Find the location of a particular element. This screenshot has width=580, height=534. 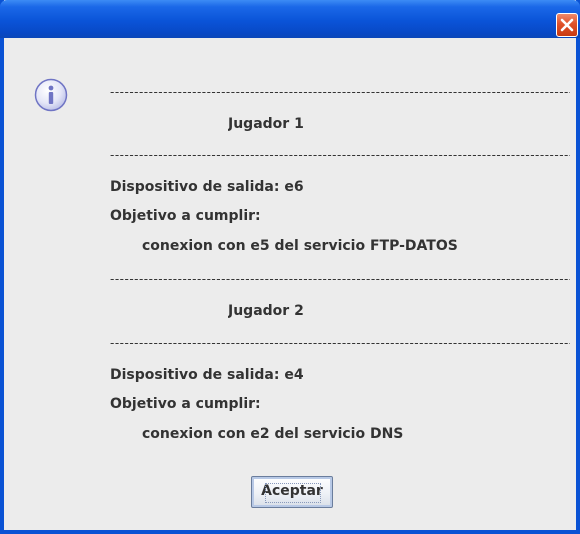

title-bar is located at coordinates (290, 19).